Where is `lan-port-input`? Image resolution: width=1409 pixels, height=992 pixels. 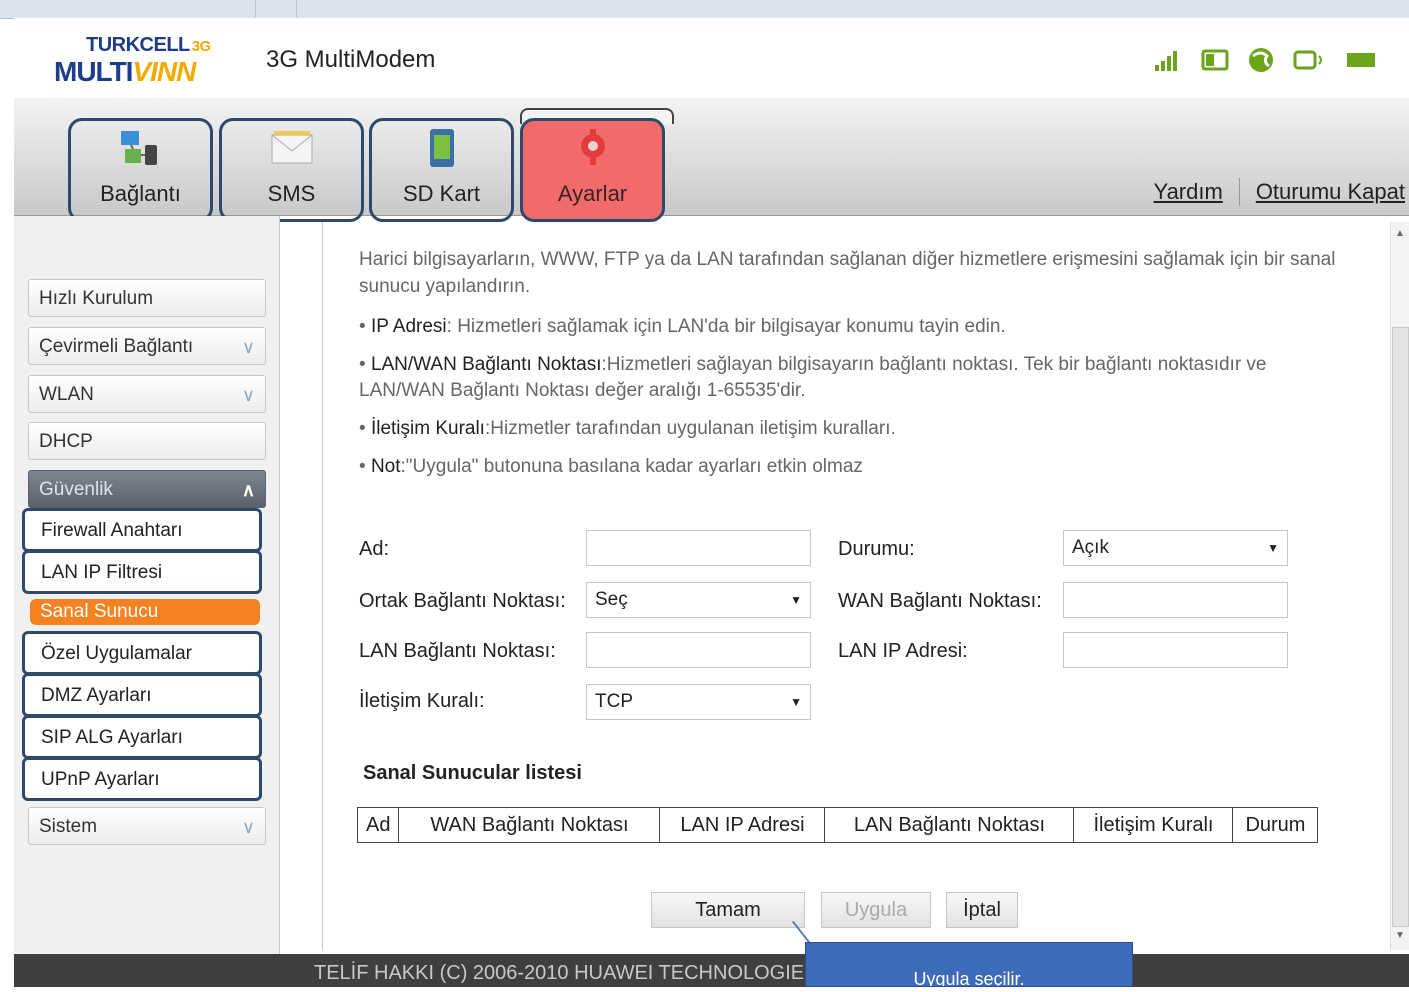
lan-port-input is located at coordinates (698, 650).